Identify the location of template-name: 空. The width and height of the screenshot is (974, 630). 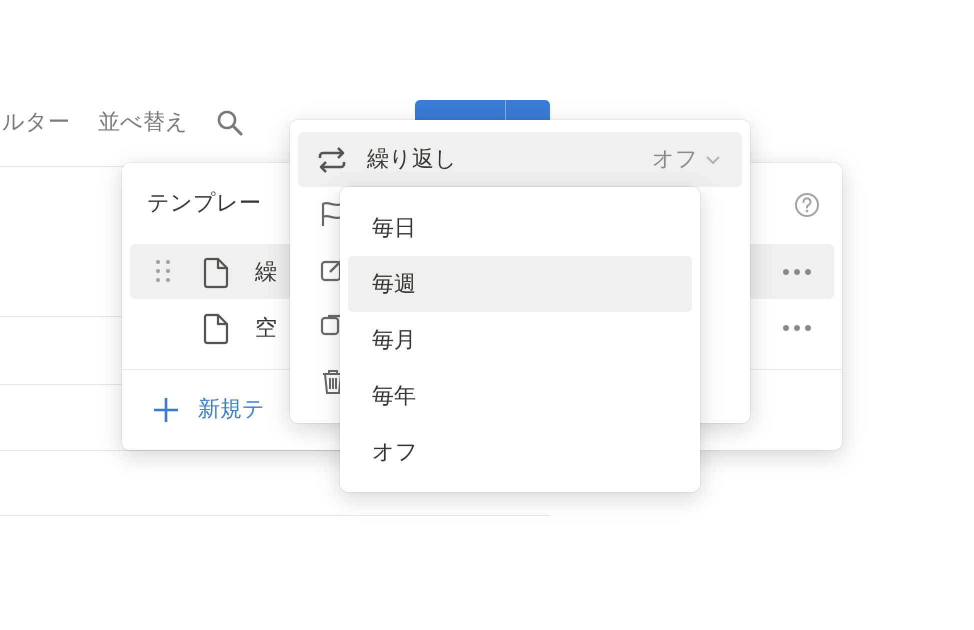
(266, 329).